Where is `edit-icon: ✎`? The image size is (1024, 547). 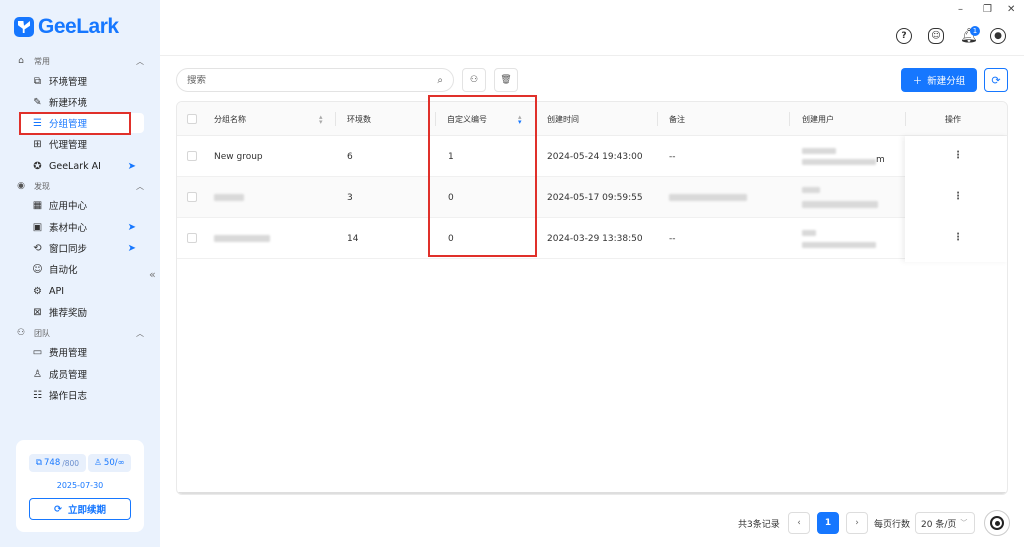
edit-icon: ✎ is located at coordinates (37, 102).